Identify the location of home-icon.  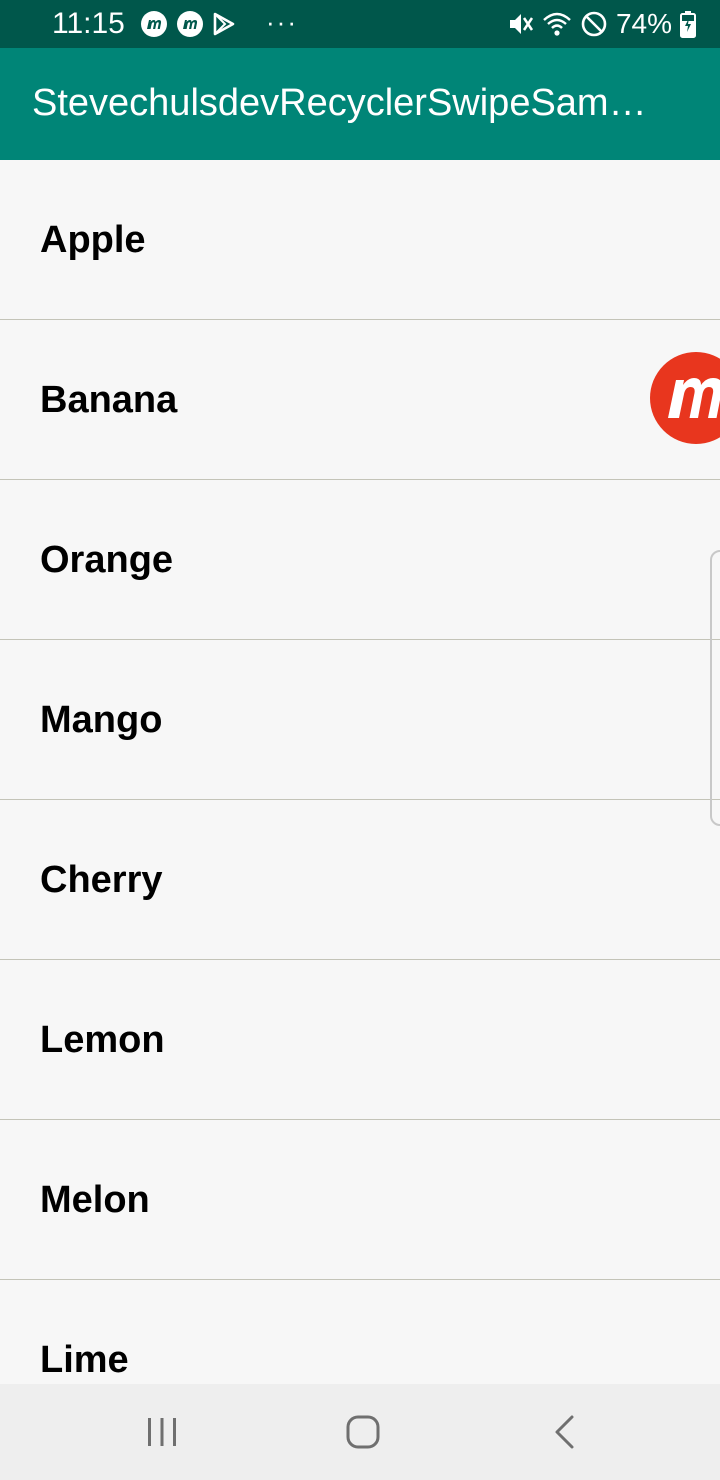
(363, 1432).